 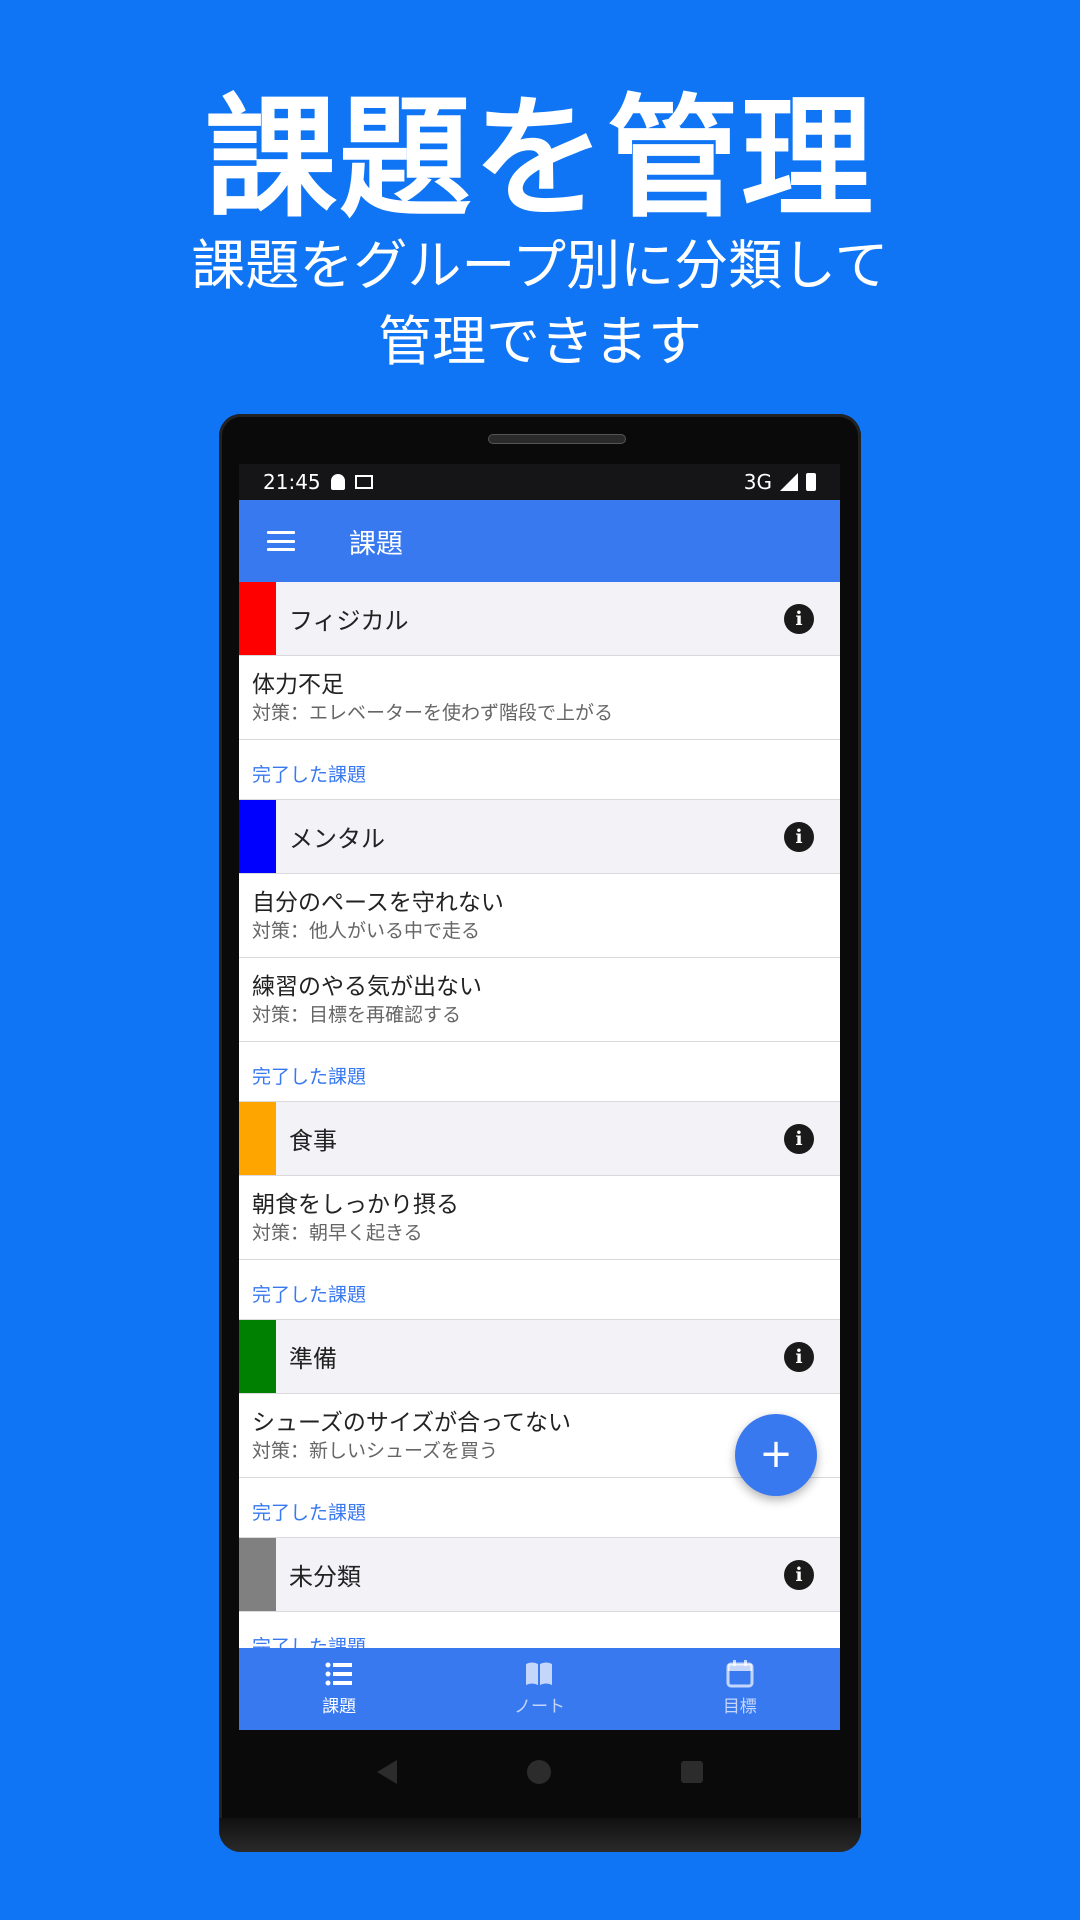 I want to click on app-bar-title: 課題, so click(x=376, y=544).